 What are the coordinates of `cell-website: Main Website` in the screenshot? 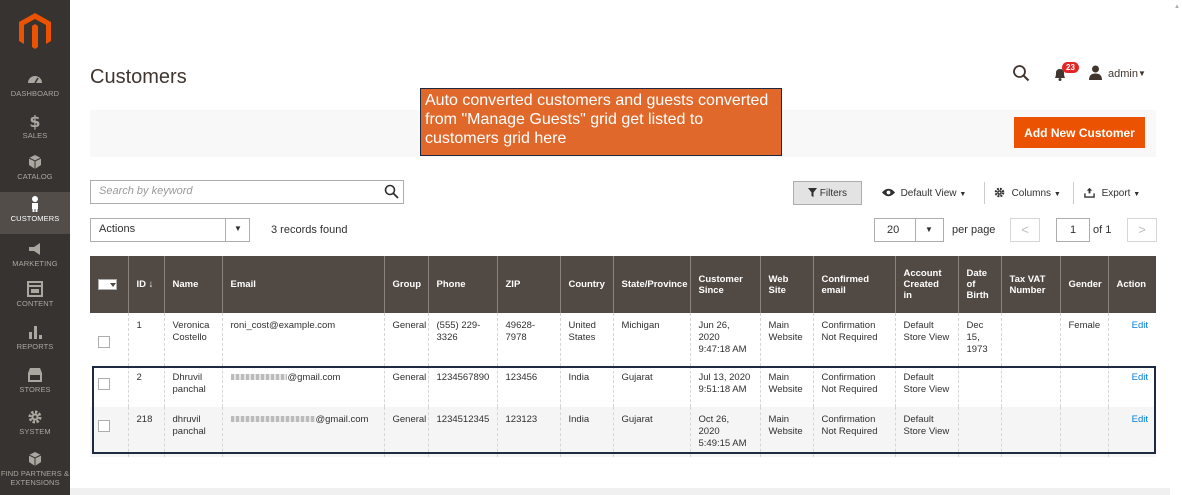 It's located at (786, 339).